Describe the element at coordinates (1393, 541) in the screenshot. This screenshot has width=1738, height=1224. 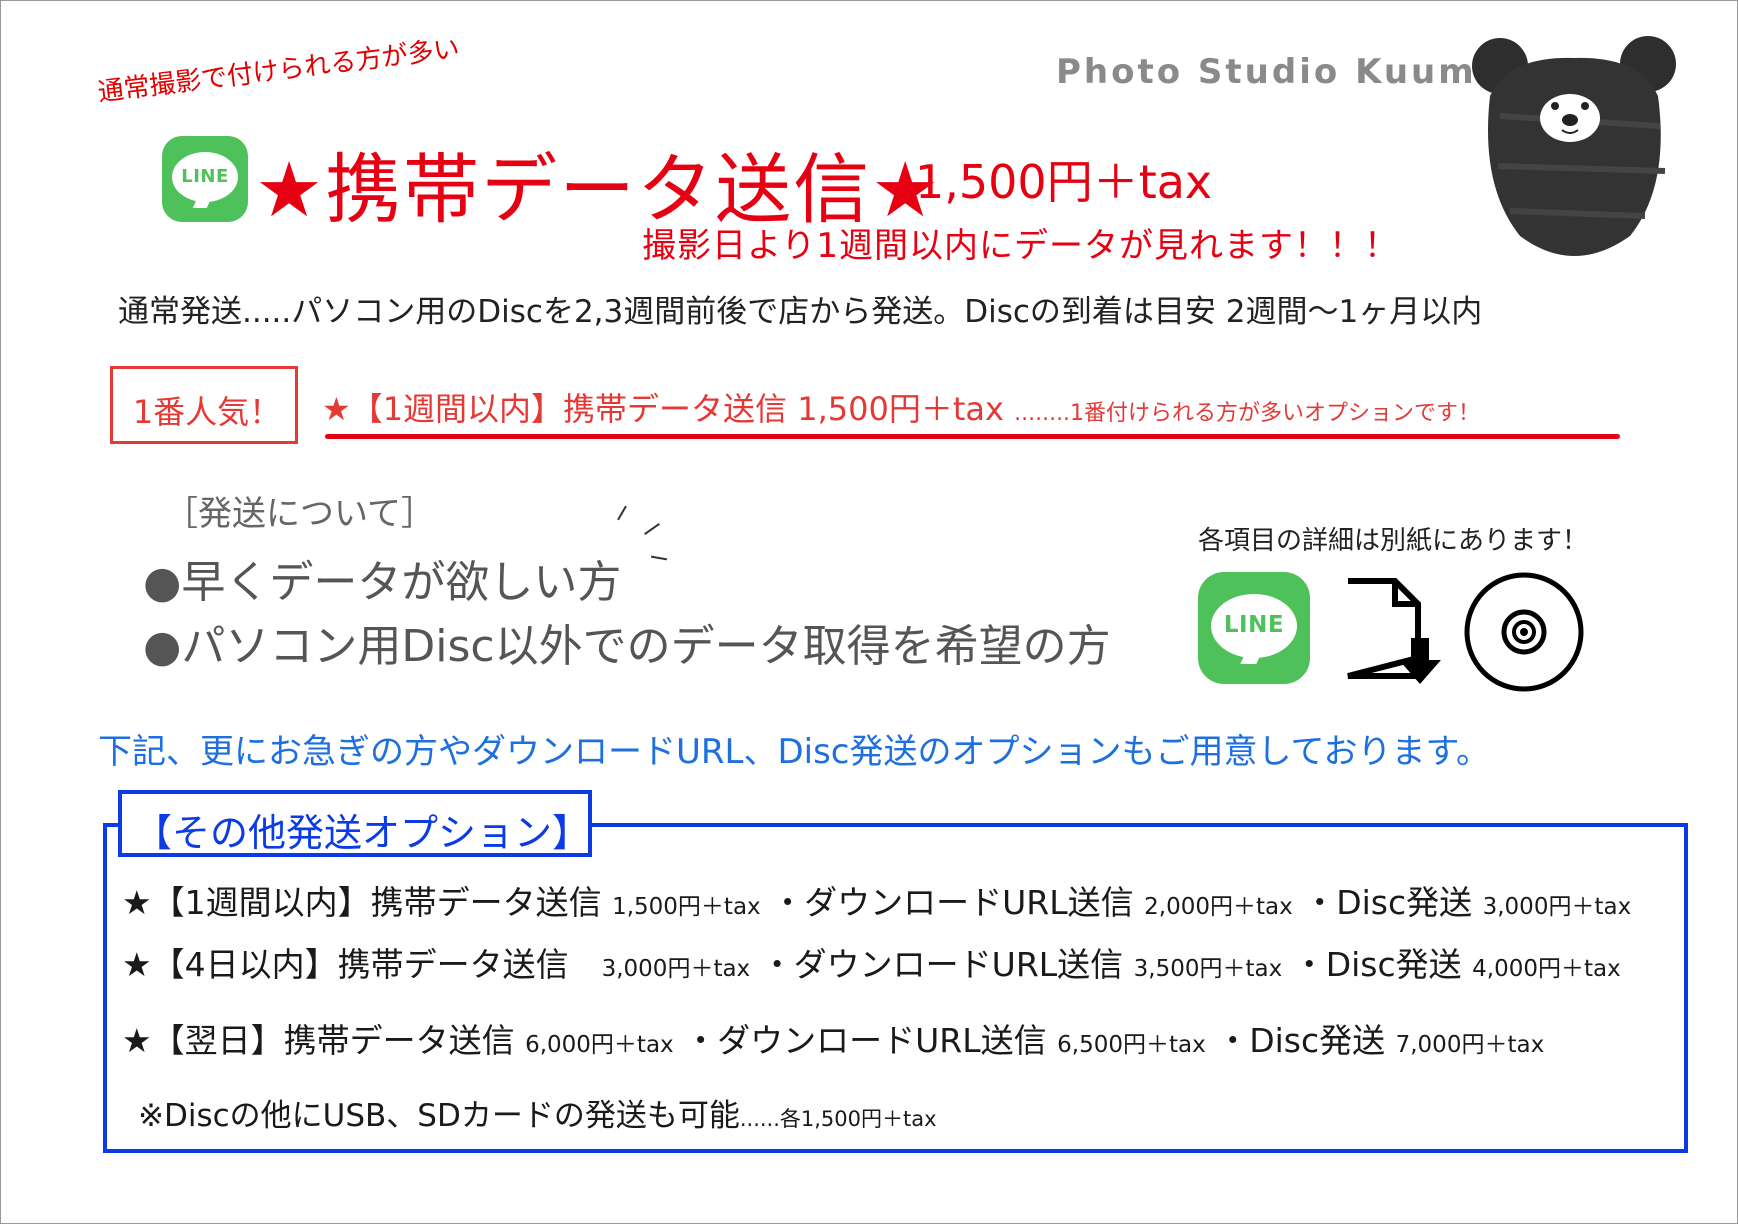
I see `detail-note: 各項目の詳細は別紙にあります！` at that location.